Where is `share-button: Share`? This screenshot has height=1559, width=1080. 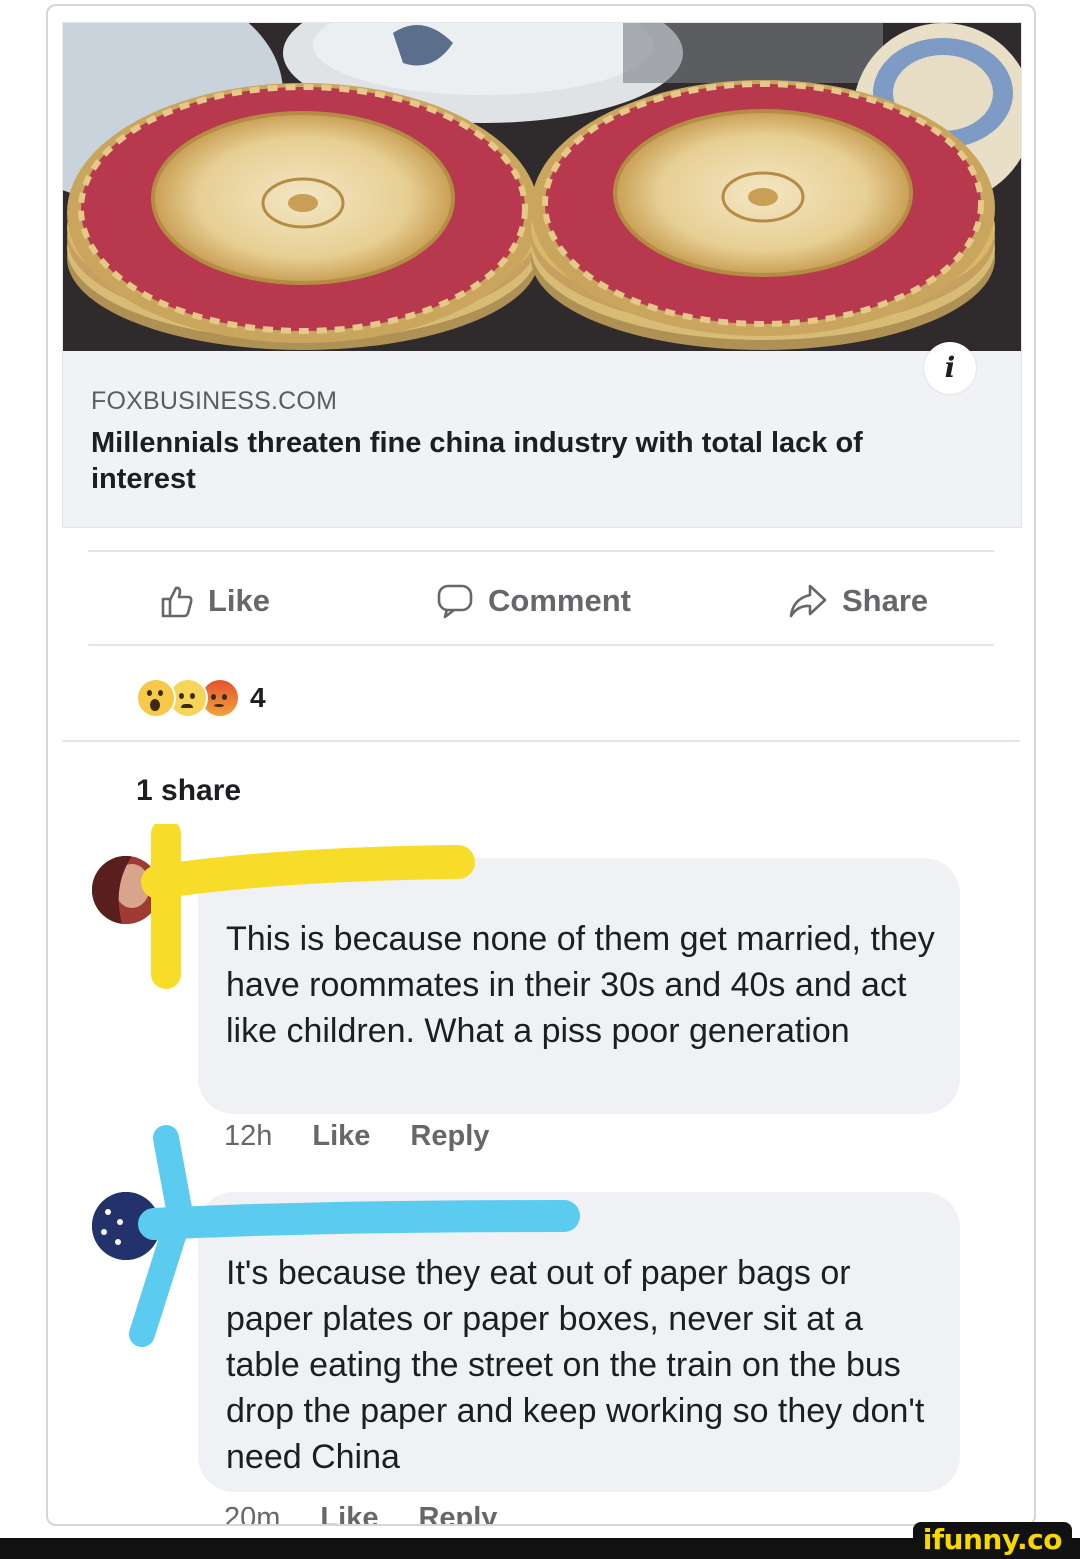
share-button: Share is located at coordinates (858, 601).